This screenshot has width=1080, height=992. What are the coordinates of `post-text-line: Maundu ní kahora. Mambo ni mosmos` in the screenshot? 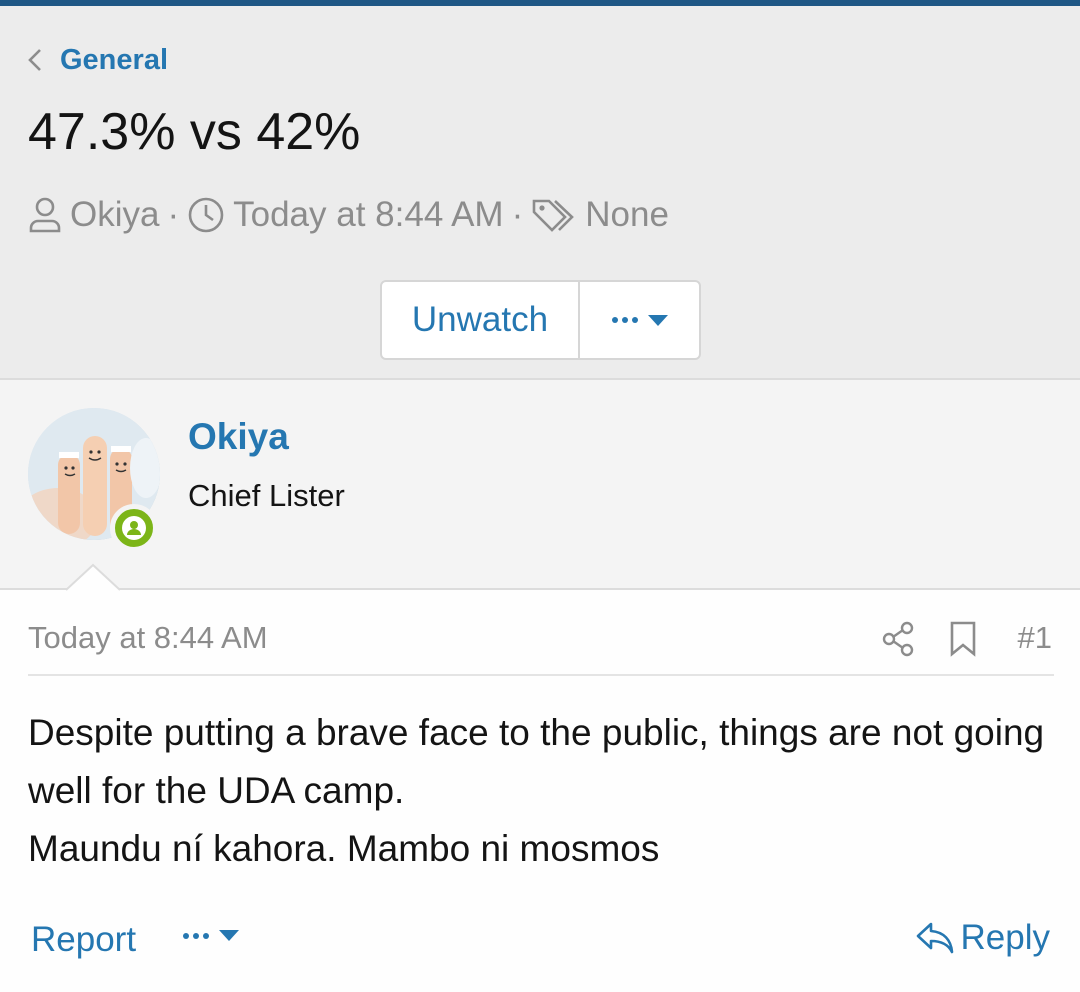 It's located at (344, 848).